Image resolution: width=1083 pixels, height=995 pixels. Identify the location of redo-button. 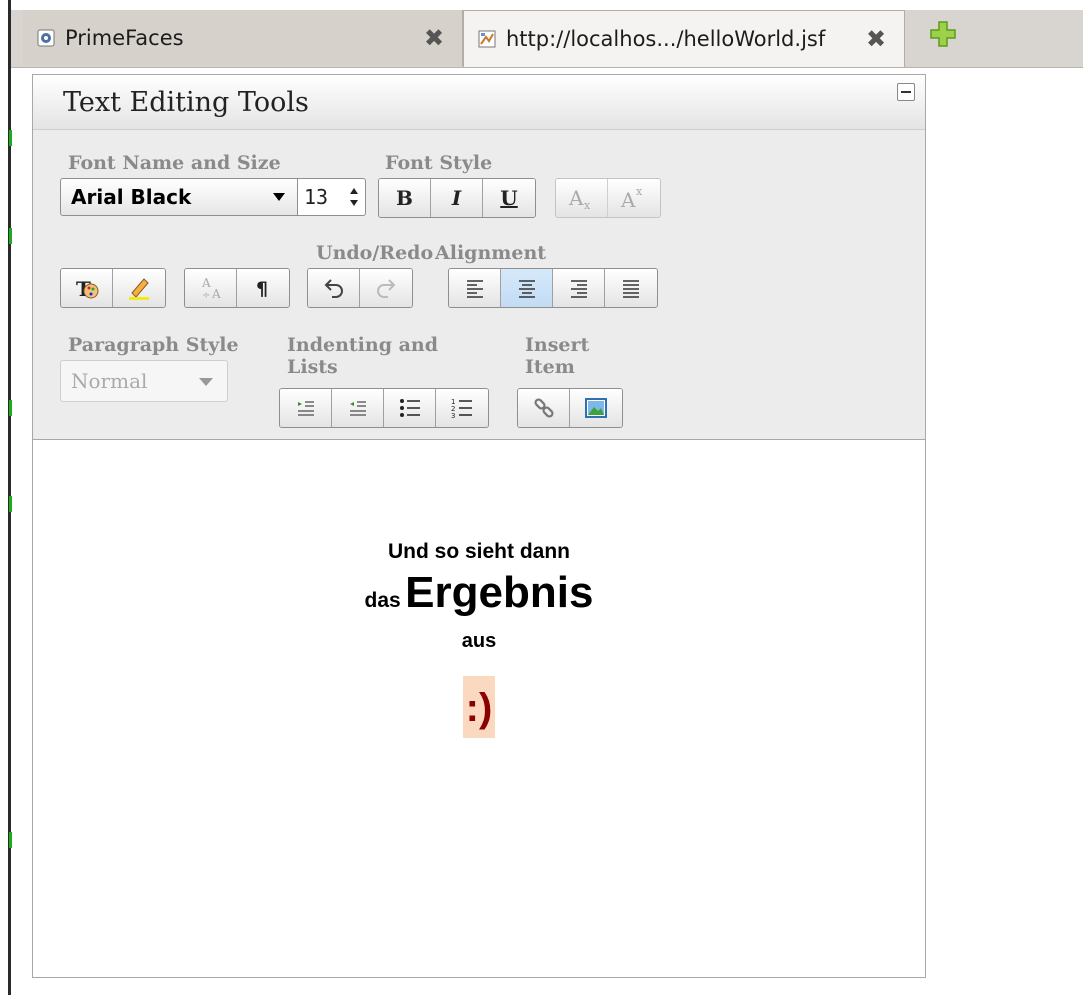
(386, 288).